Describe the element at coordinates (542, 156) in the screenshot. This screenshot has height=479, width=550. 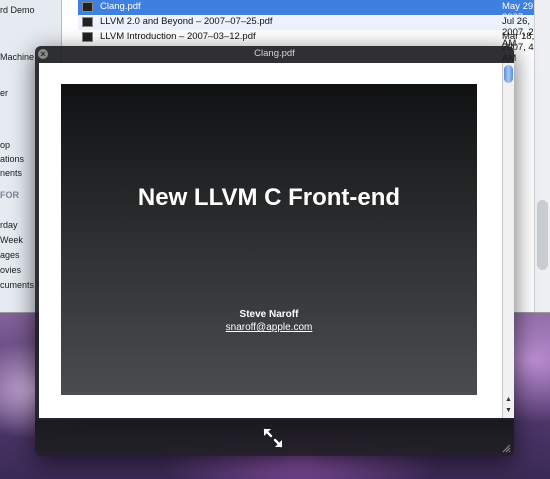
I see `finder-scrollbar` at that location.